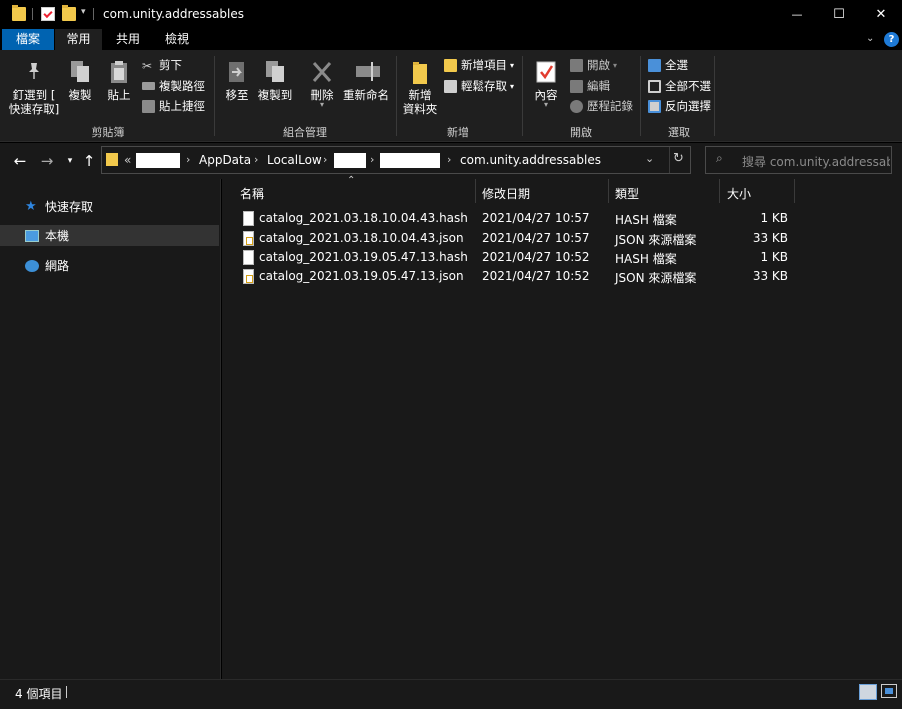  I want to click on new-item-button: 新增項目 ▾, so click(479, 65).